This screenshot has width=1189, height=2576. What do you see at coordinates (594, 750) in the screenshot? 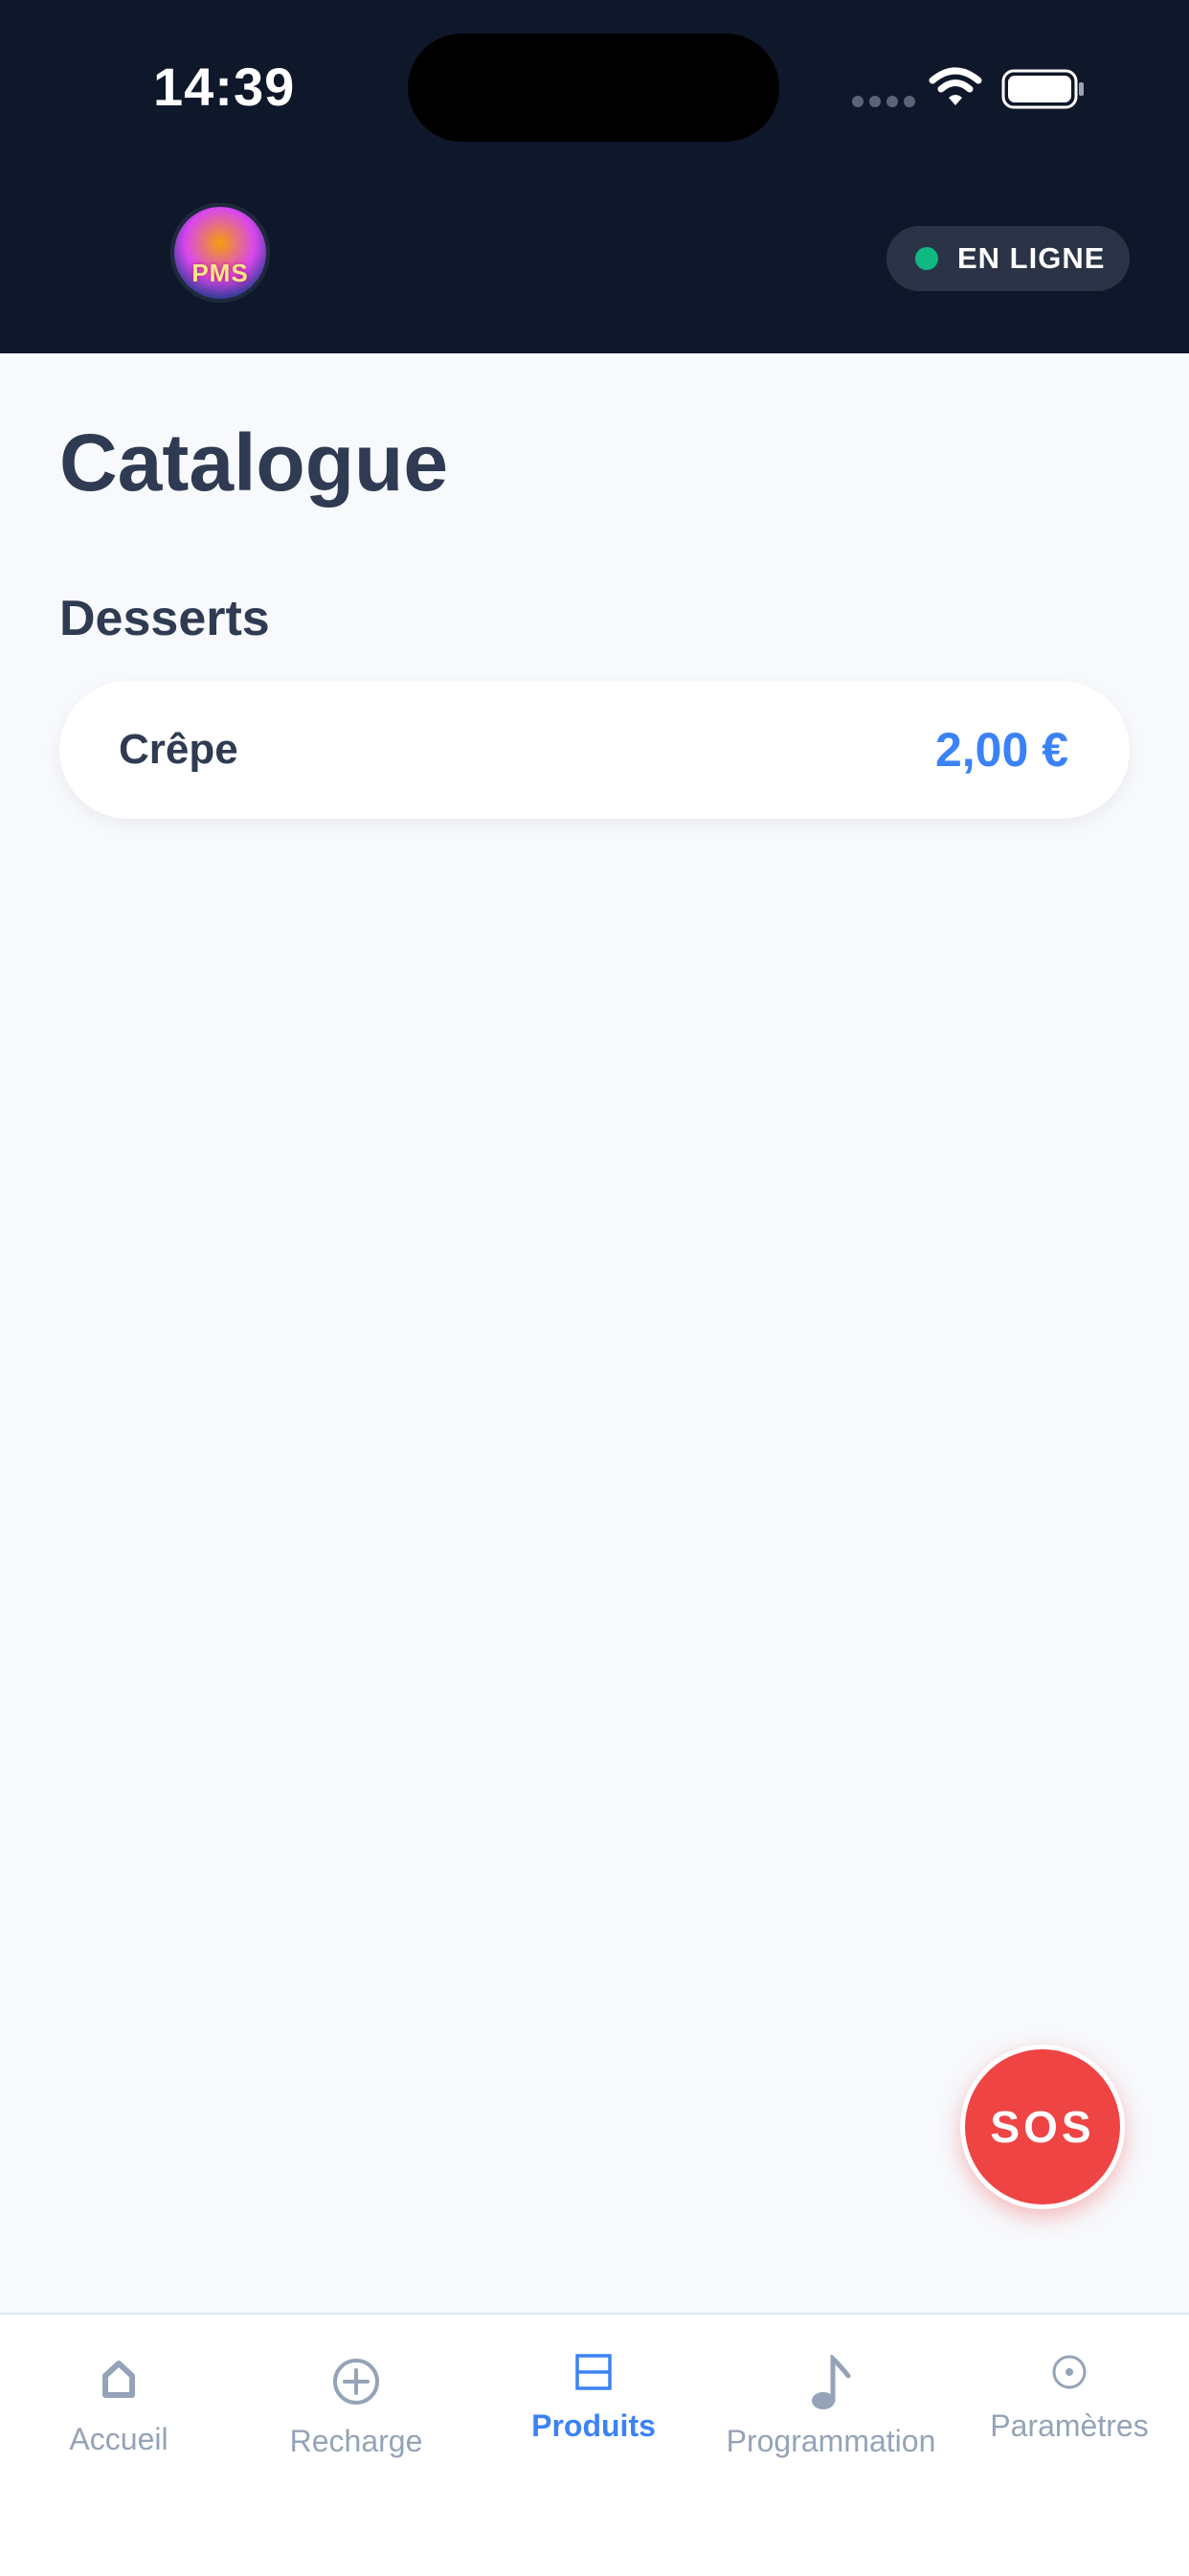
I see `product-card: Crêpe 2,00 €` at bounding box center [594, 750].